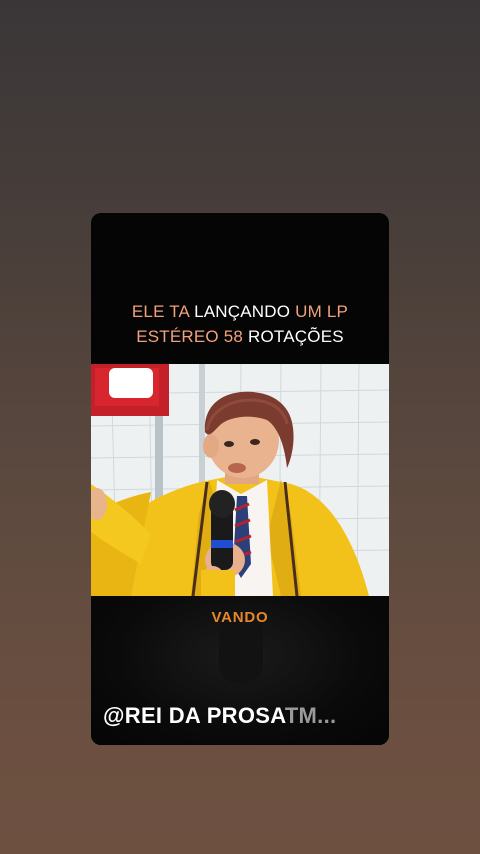 The height and width of the screenshot is (854, 480). What do you see at coordinates (177, 336) in the screenshot?
I see `caption-word: ESTÉREO` at bounding box center [177, 336].